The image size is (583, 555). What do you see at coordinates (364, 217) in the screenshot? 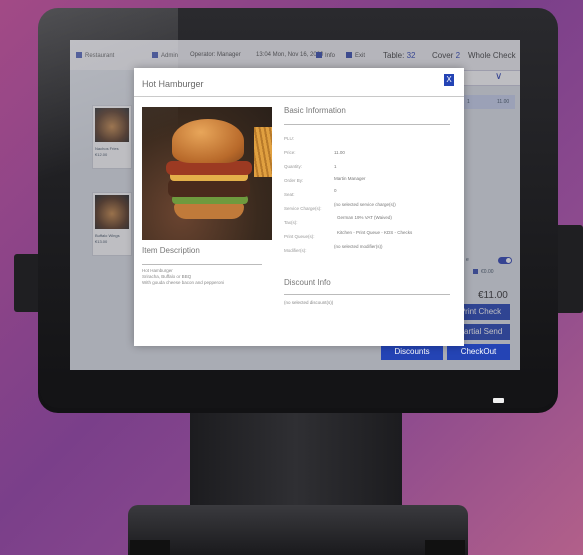
I see `field-value: German 19% VAT (Waived)` at bounding box center [364, 217].